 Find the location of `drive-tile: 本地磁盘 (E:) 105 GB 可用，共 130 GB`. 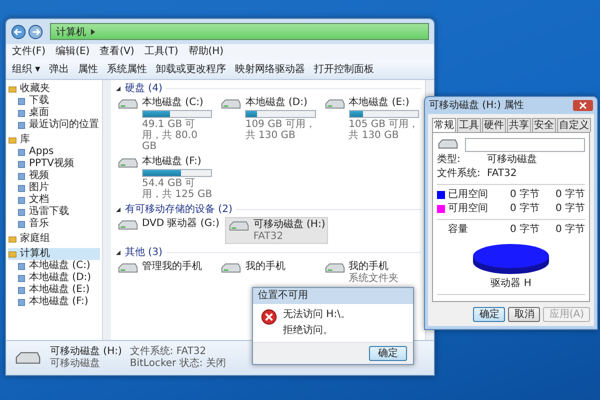

drive-tile: 本地磁盘 (E:) 105 GB 可用，共 130 GB is located at coordinates (371, 124).